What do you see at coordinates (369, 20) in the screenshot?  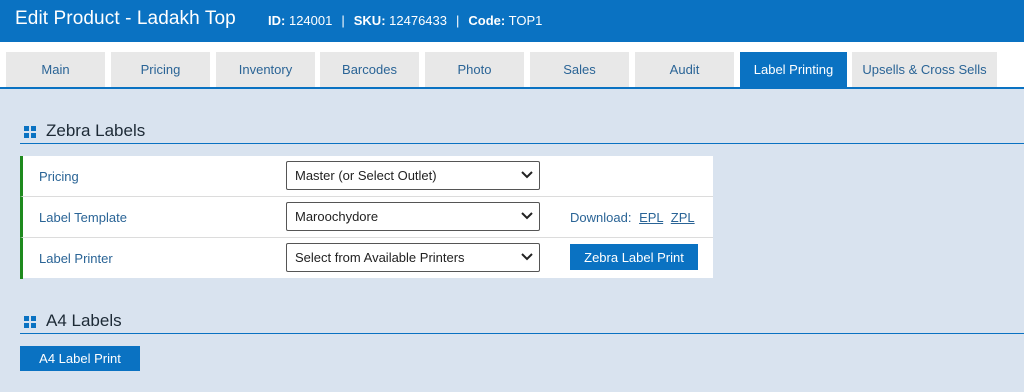 I see `sku-label: SKU:` at bounding box center [369, 20].